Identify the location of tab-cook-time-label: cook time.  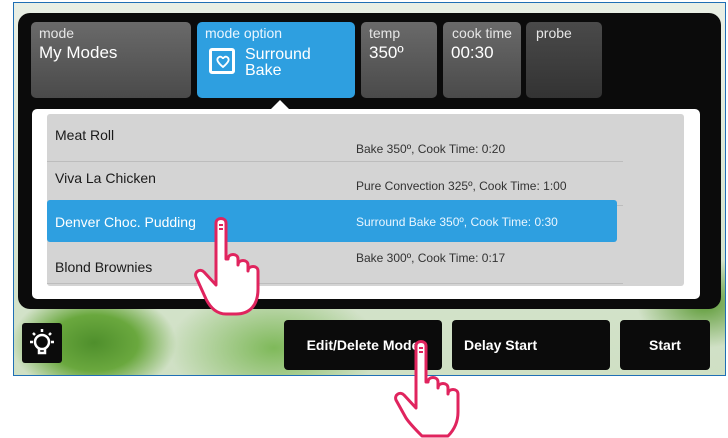
(482, 33).